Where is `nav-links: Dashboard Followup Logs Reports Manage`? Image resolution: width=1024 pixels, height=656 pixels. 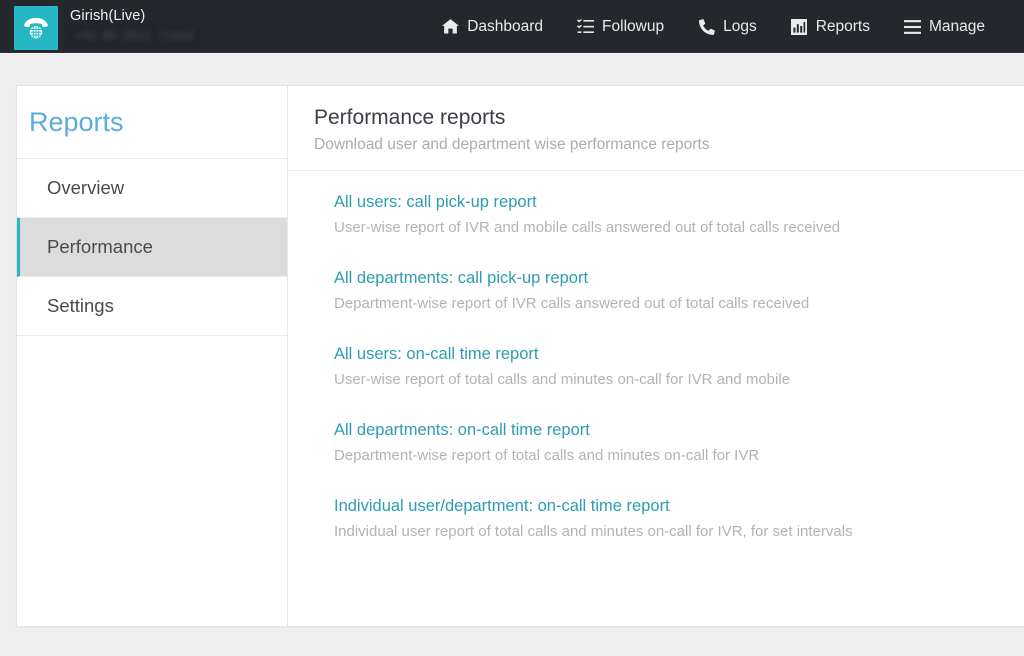
nav-links: Dashboard Followup Logs Reports Manage is located at coordinates (724, 26).